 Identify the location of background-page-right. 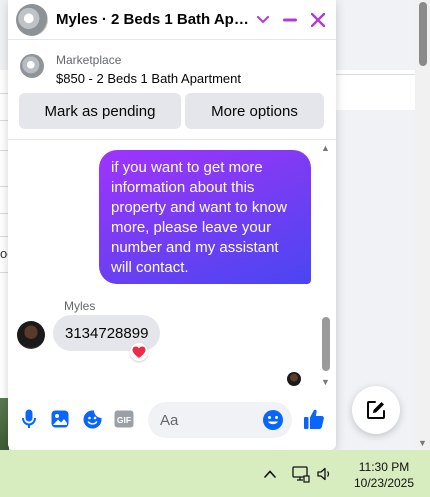
(376, 90).